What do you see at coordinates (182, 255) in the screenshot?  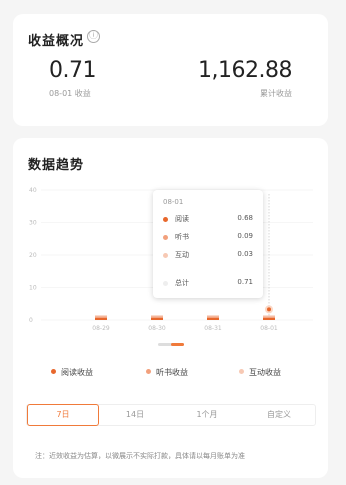 I see `tooltip-label: 互动` at bounding box center [182, 255].